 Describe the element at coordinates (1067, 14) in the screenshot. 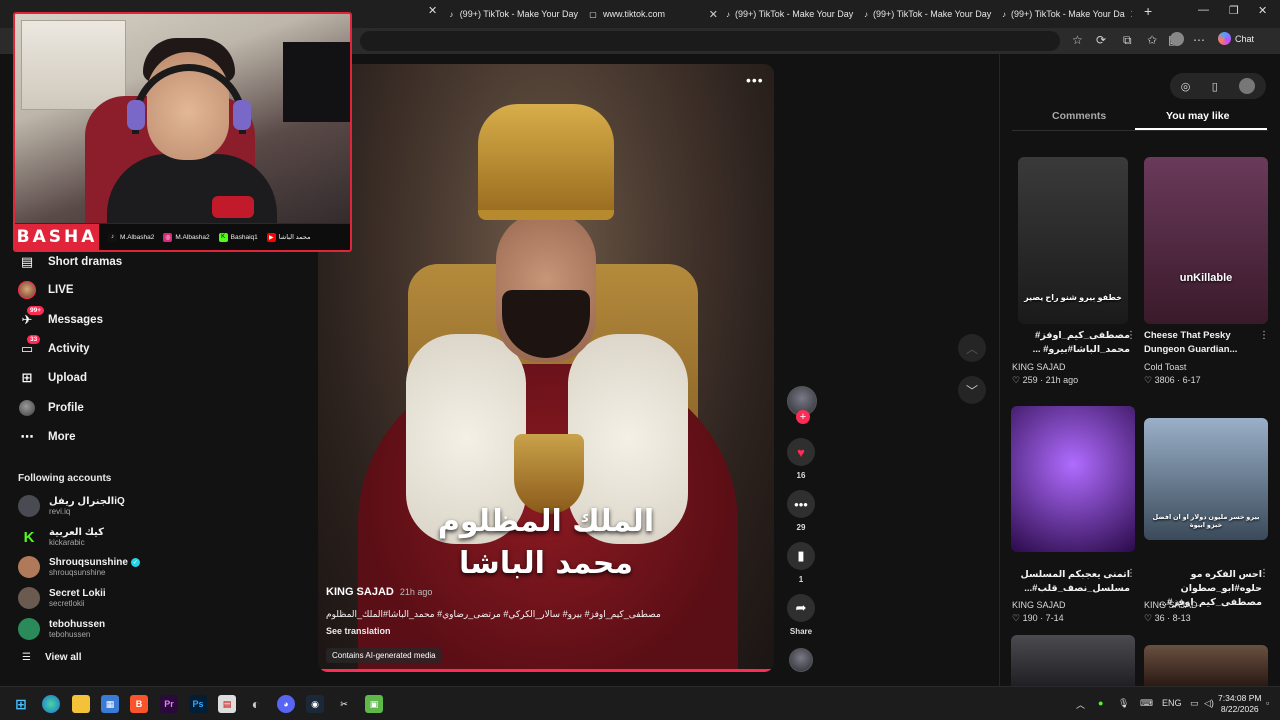

I see `browser-tab-active: ♪ (99+) TikTok - Make Your Da ✕` at that location.